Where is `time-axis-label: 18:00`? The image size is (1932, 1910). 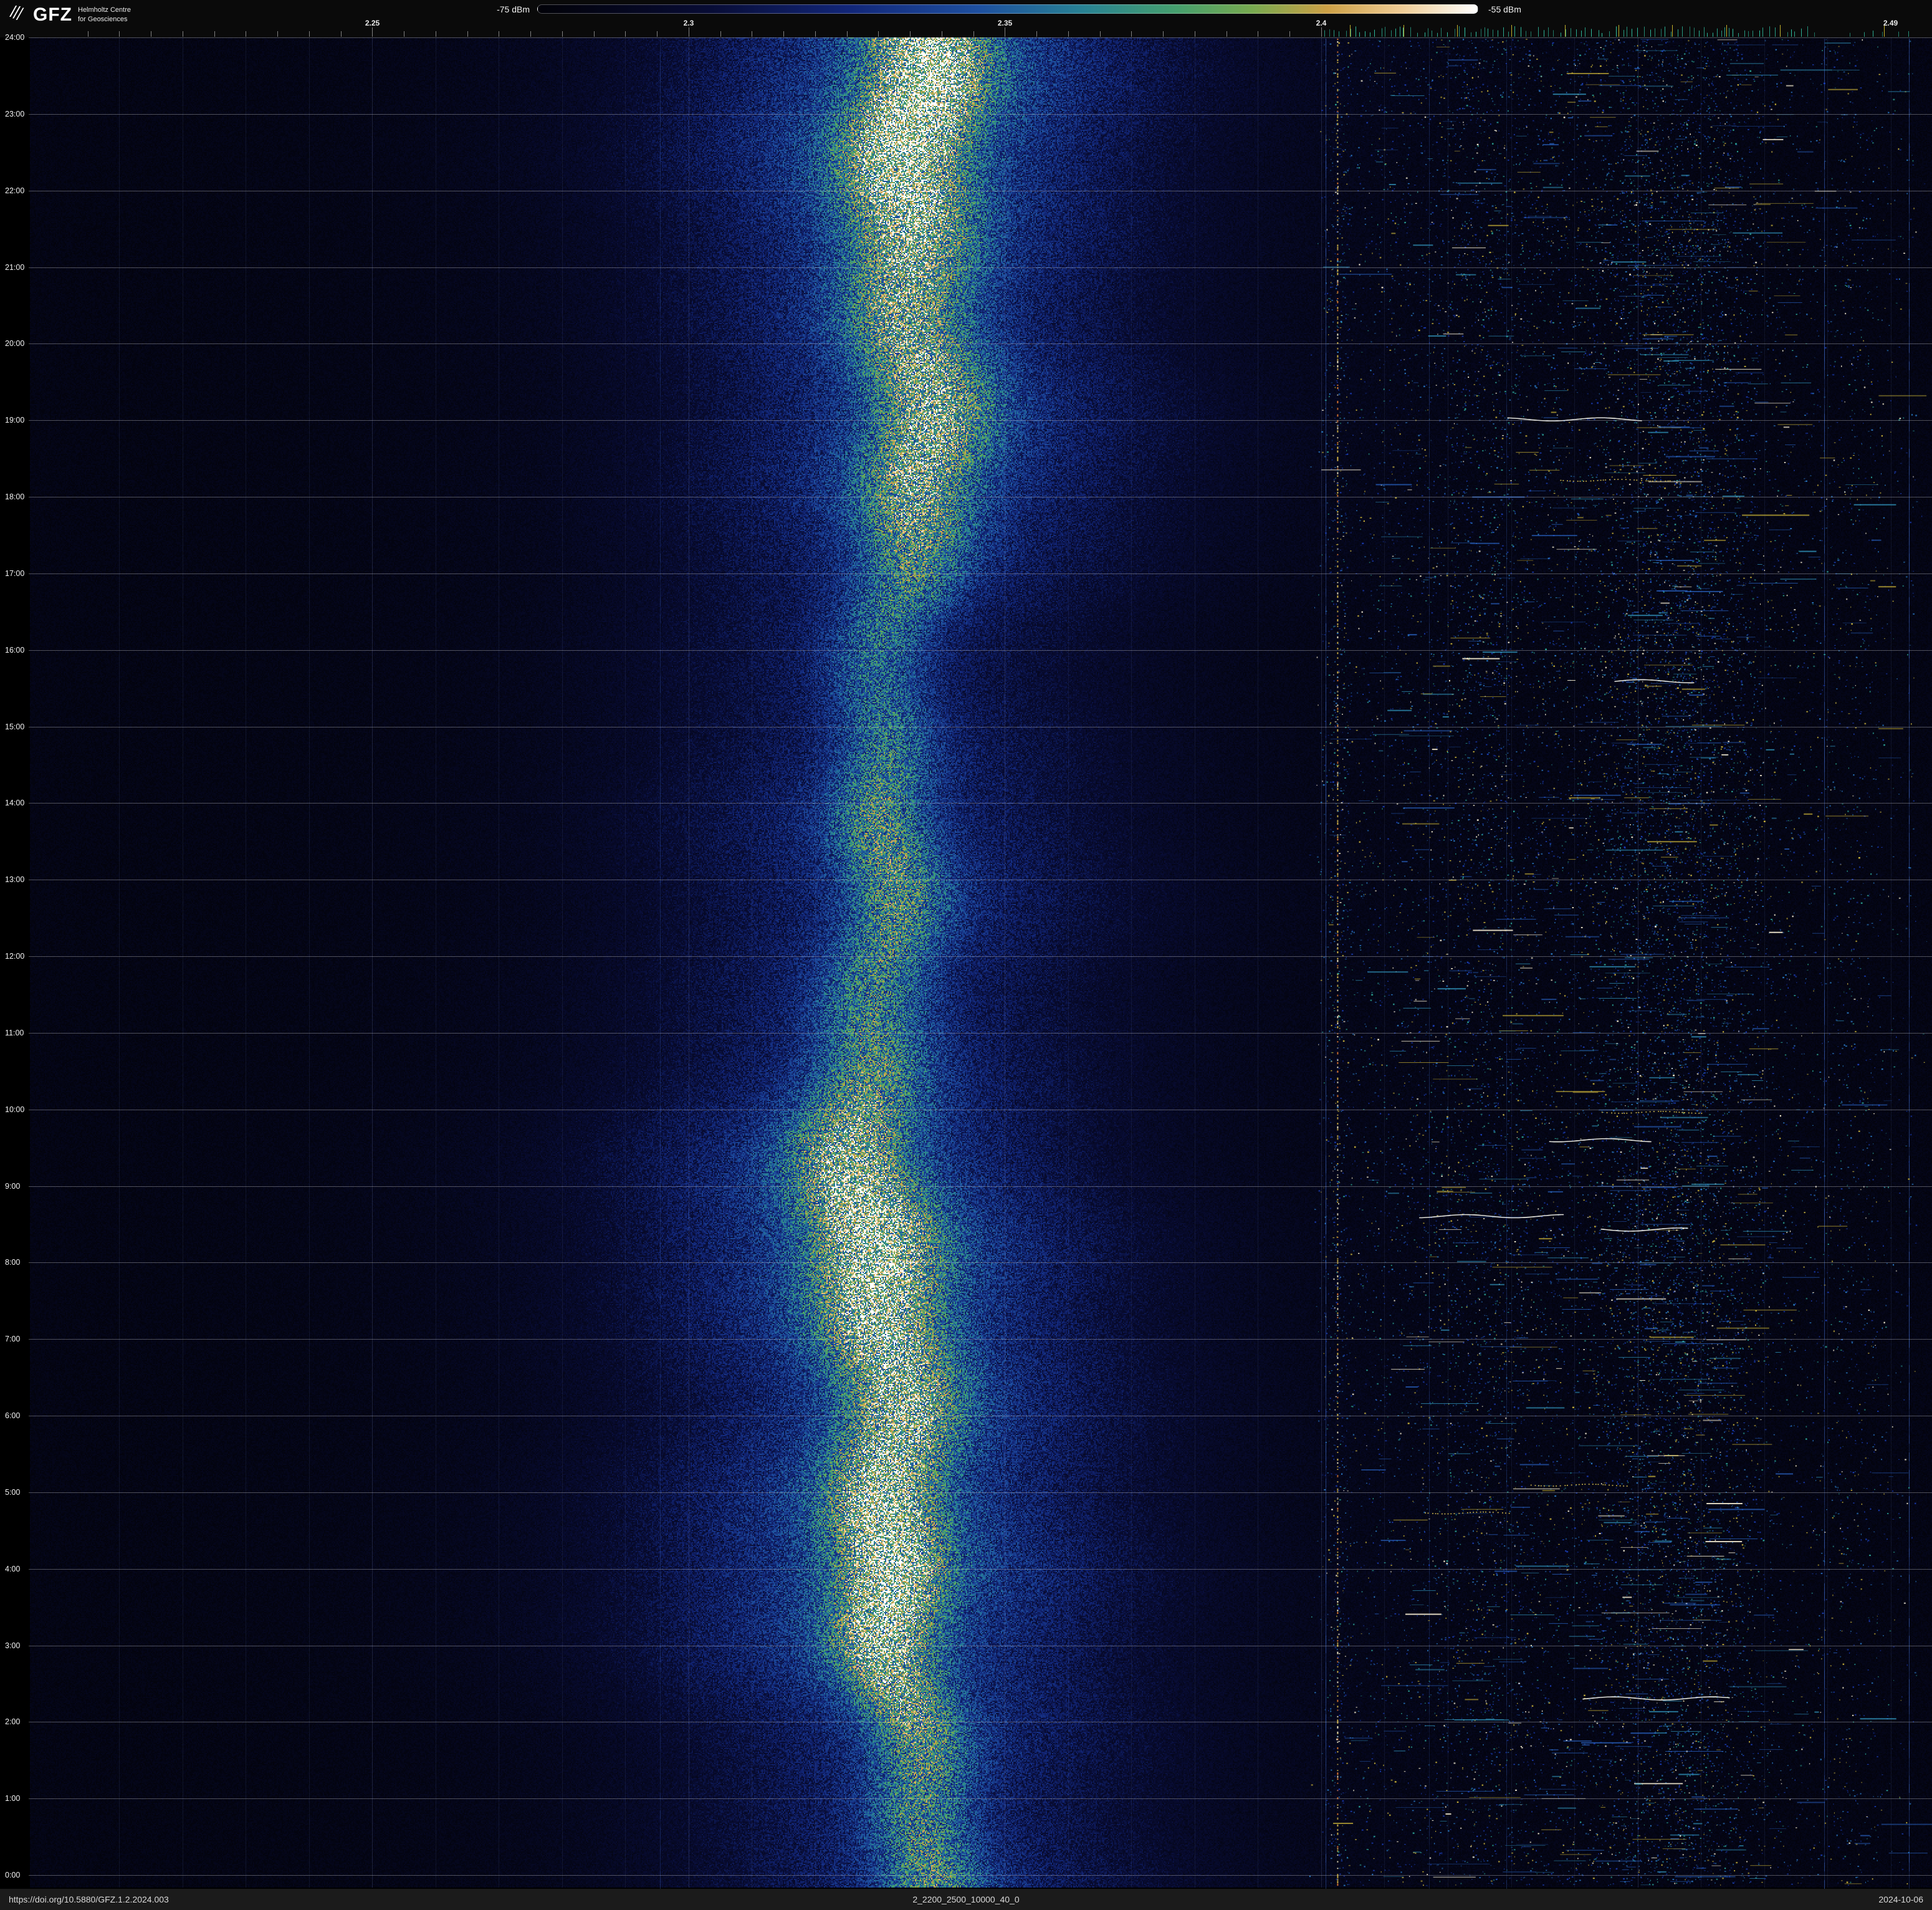
time-axis-label: 18:00 is located at coordinates (15, 496).